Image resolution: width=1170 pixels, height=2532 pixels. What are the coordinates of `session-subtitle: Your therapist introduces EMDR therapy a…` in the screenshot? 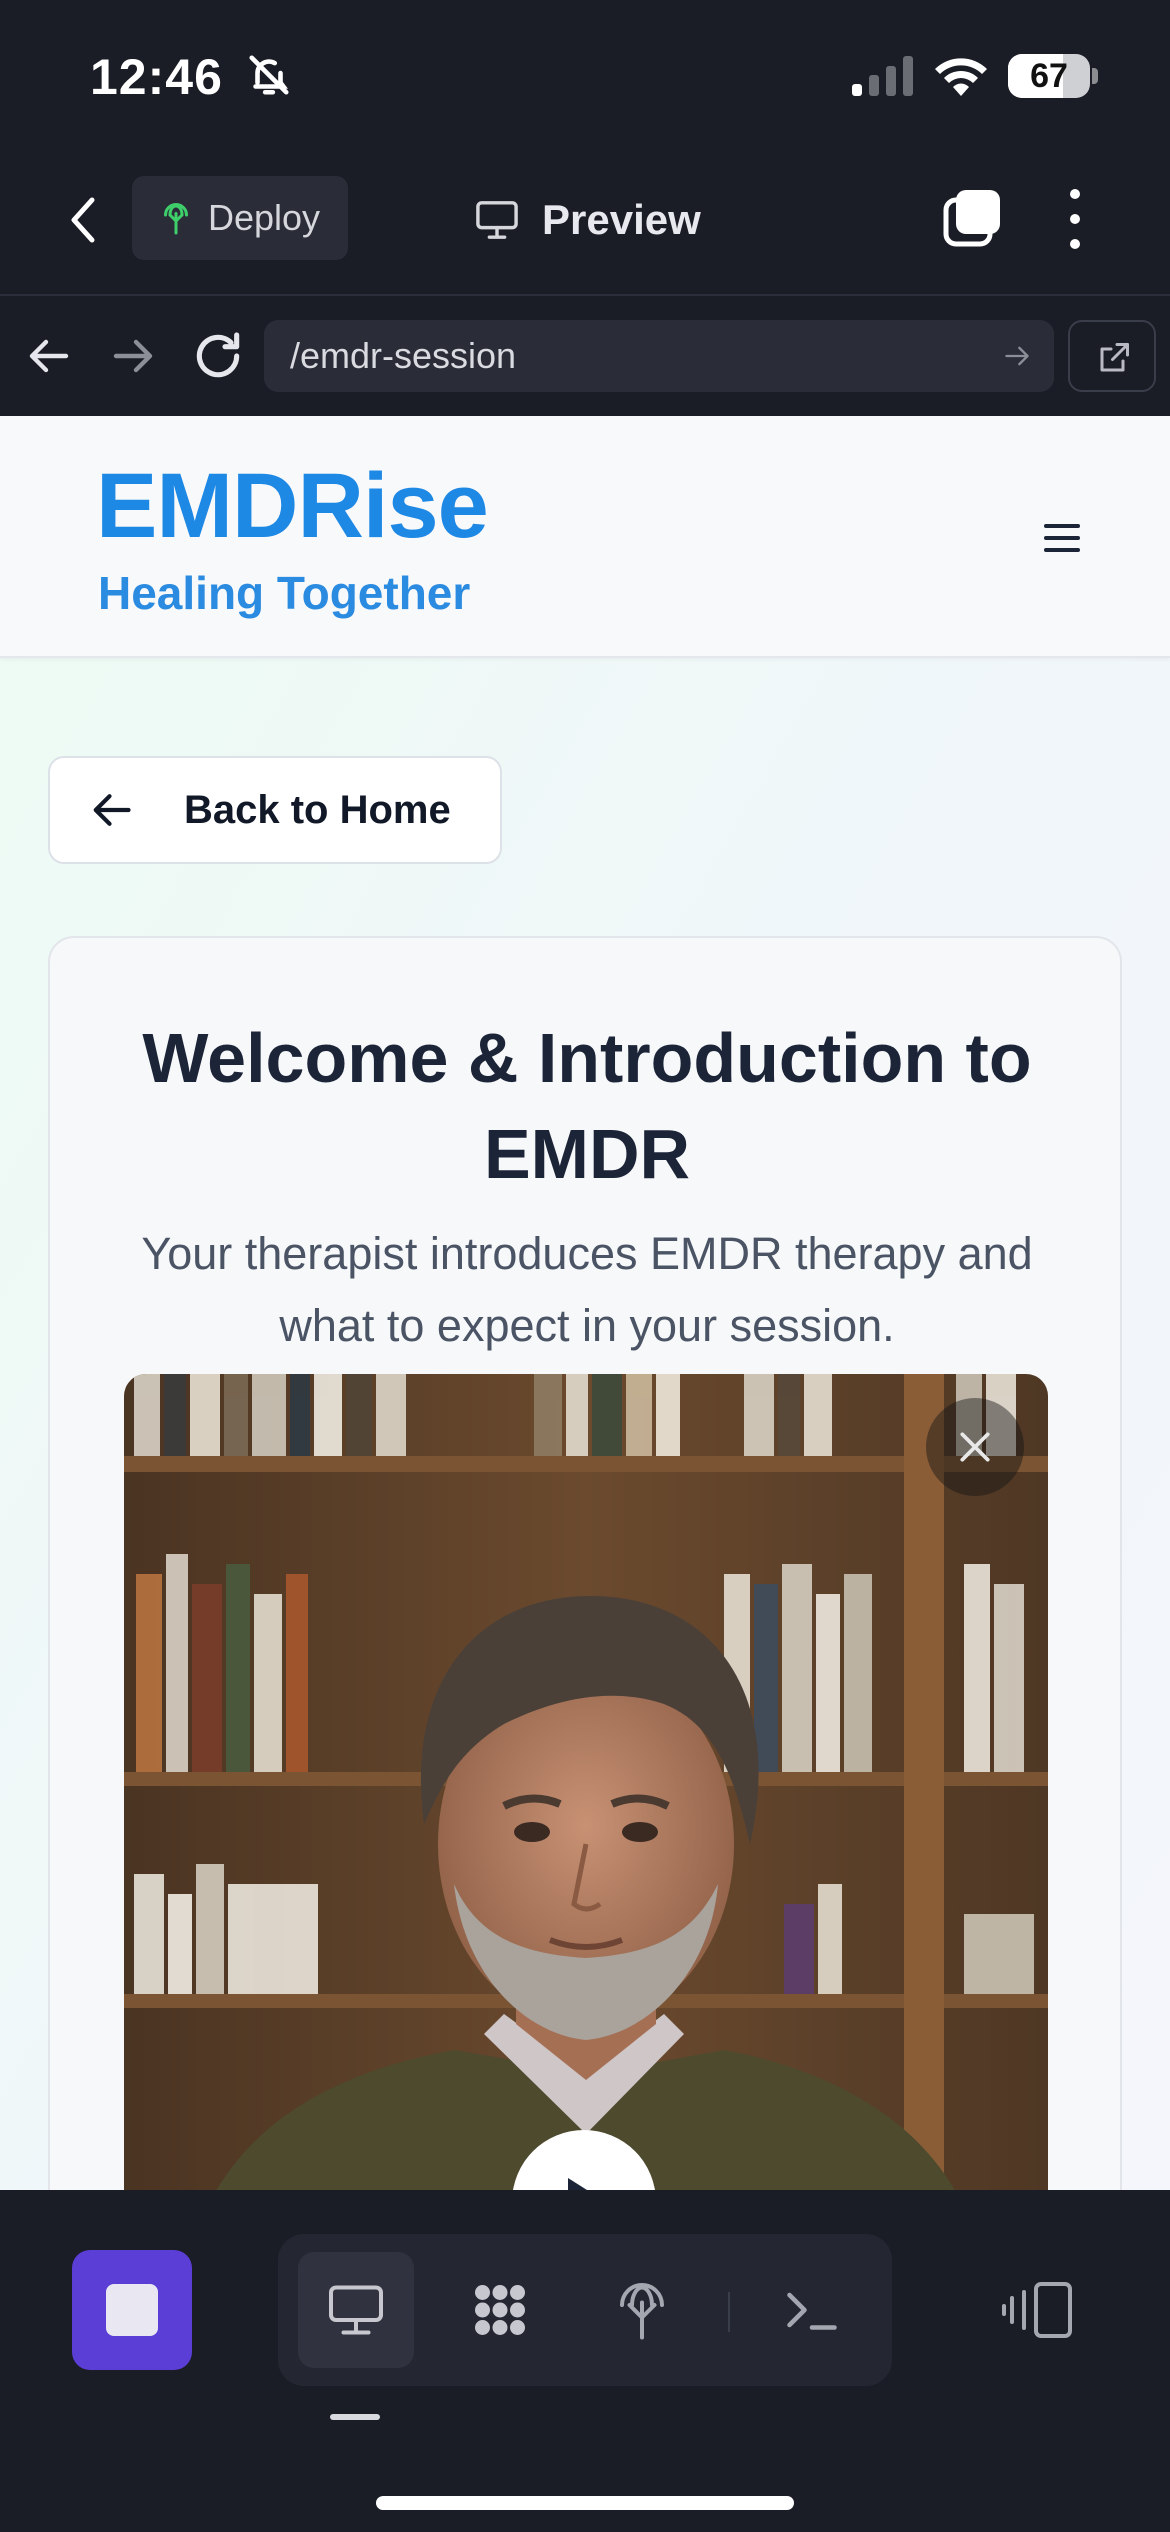 It's located at (587, 1289).